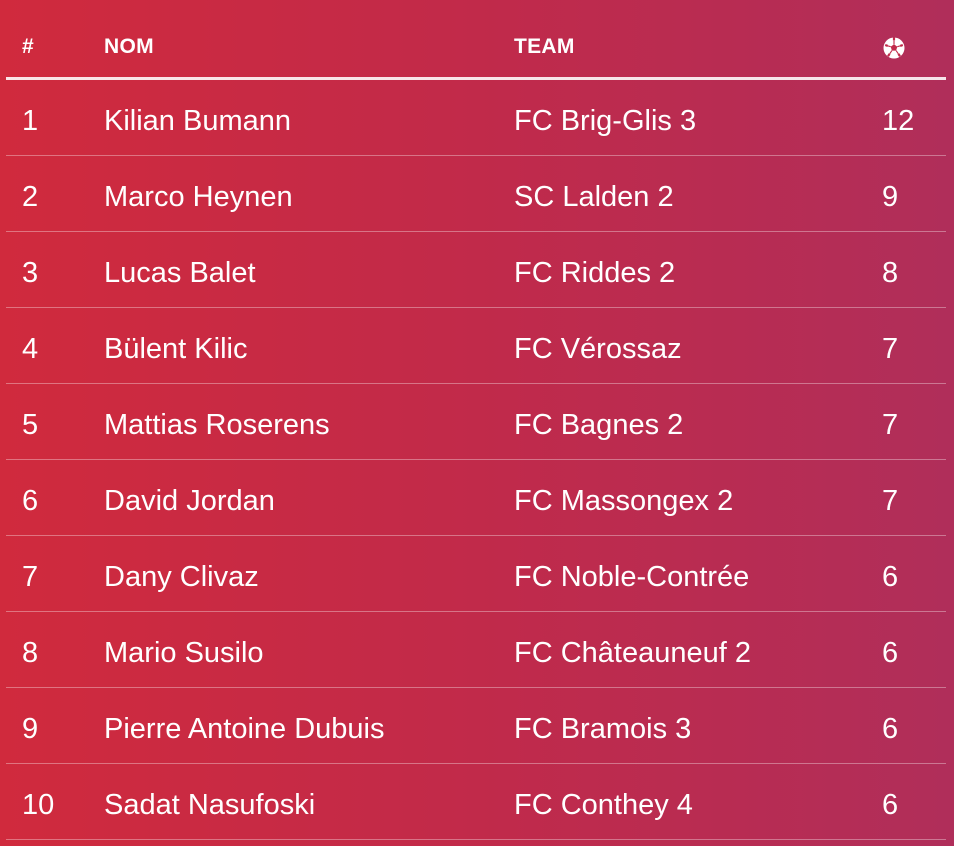 The image size is (954, 846). I want to click on row-rank: 1, so click(30, 121).